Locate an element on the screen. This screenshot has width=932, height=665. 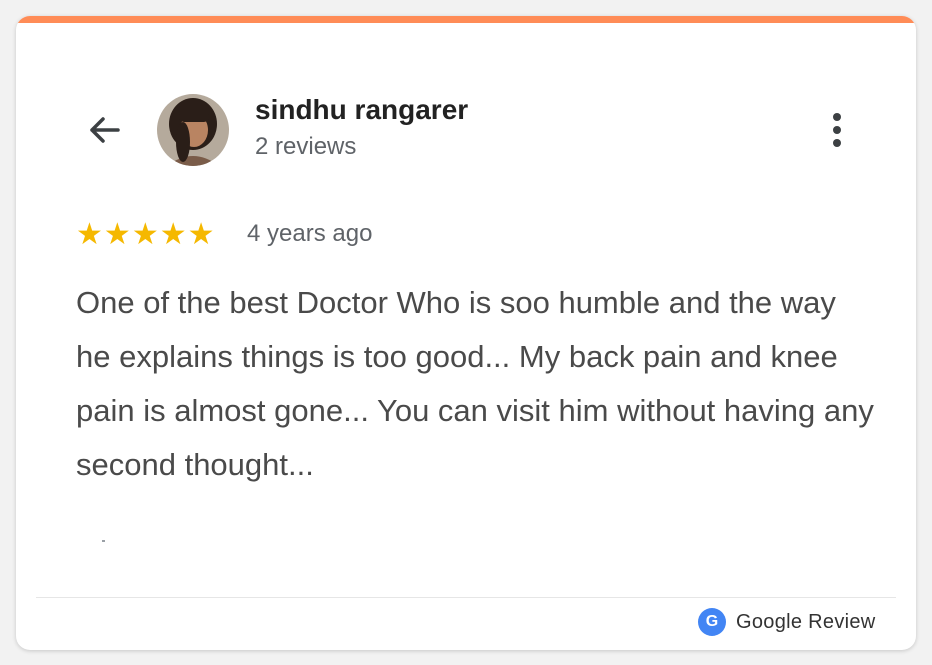
more-vertical-icon is located at coordinates (837, 117).